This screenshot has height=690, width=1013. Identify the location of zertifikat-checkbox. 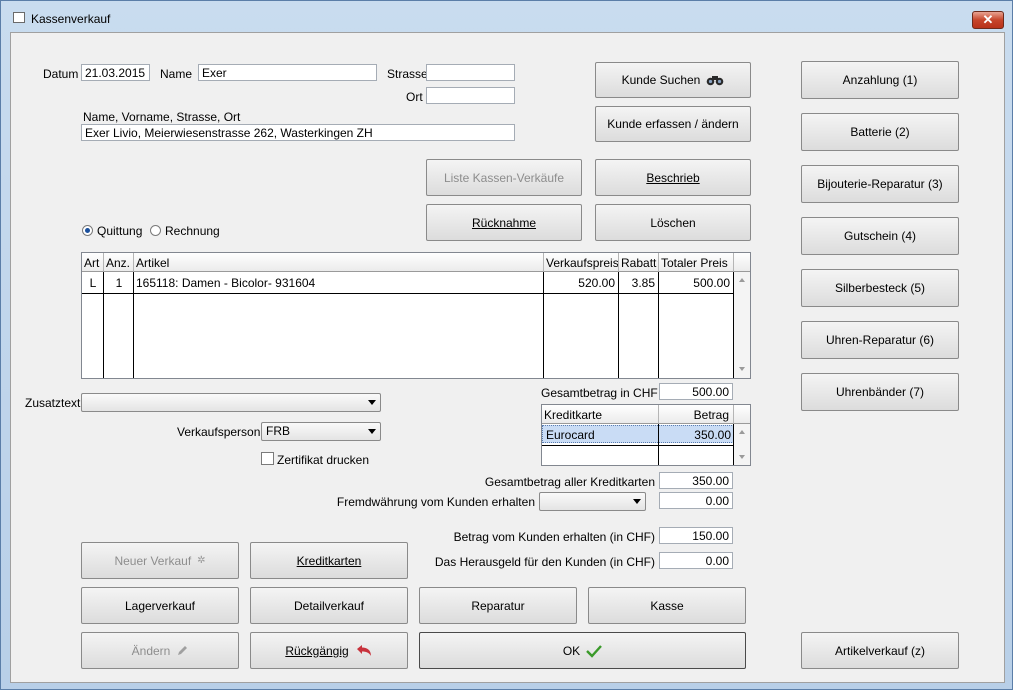
(267, 458).